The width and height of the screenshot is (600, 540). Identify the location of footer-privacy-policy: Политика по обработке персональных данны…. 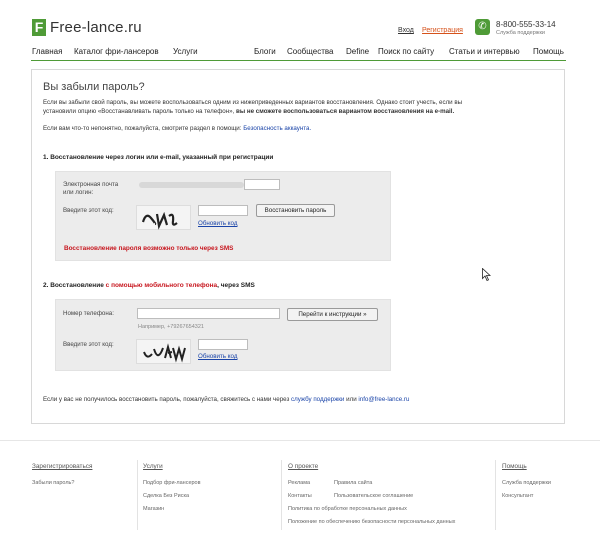
(347, 509).